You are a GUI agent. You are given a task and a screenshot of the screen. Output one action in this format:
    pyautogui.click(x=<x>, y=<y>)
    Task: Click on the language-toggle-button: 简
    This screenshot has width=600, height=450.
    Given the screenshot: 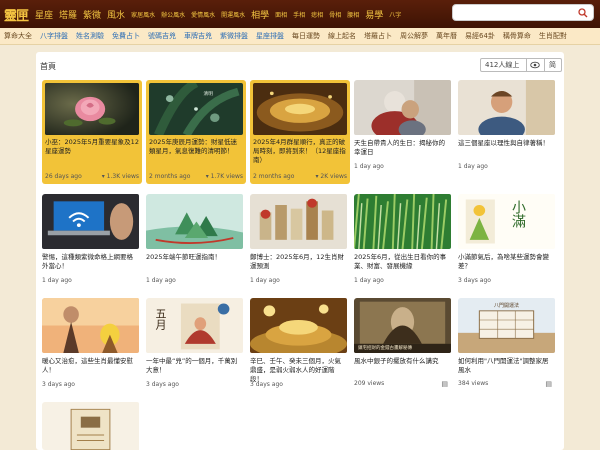 What is the action you would take?
    pyautogui.click(x=552, y=65)
    